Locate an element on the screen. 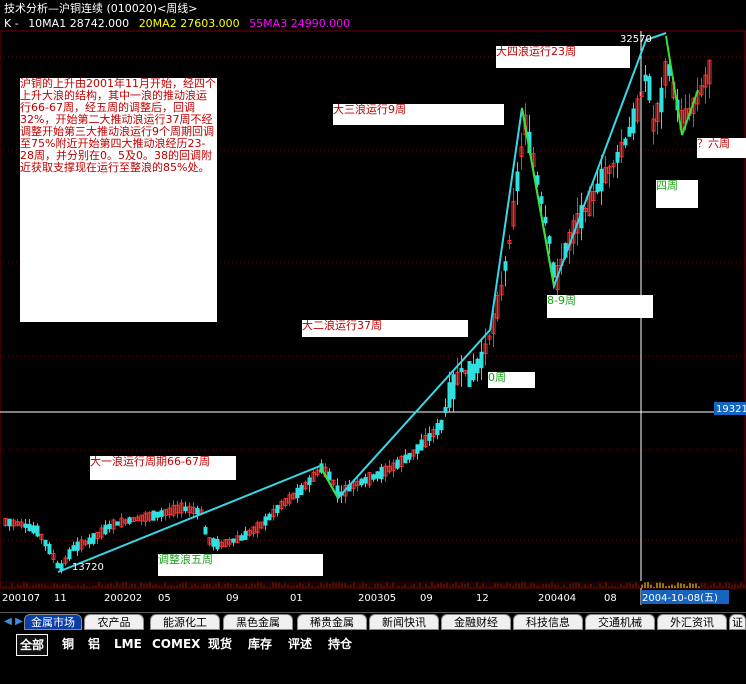  ma3-label: 55MA3 24990.000 is located at coordinates (300, 23).